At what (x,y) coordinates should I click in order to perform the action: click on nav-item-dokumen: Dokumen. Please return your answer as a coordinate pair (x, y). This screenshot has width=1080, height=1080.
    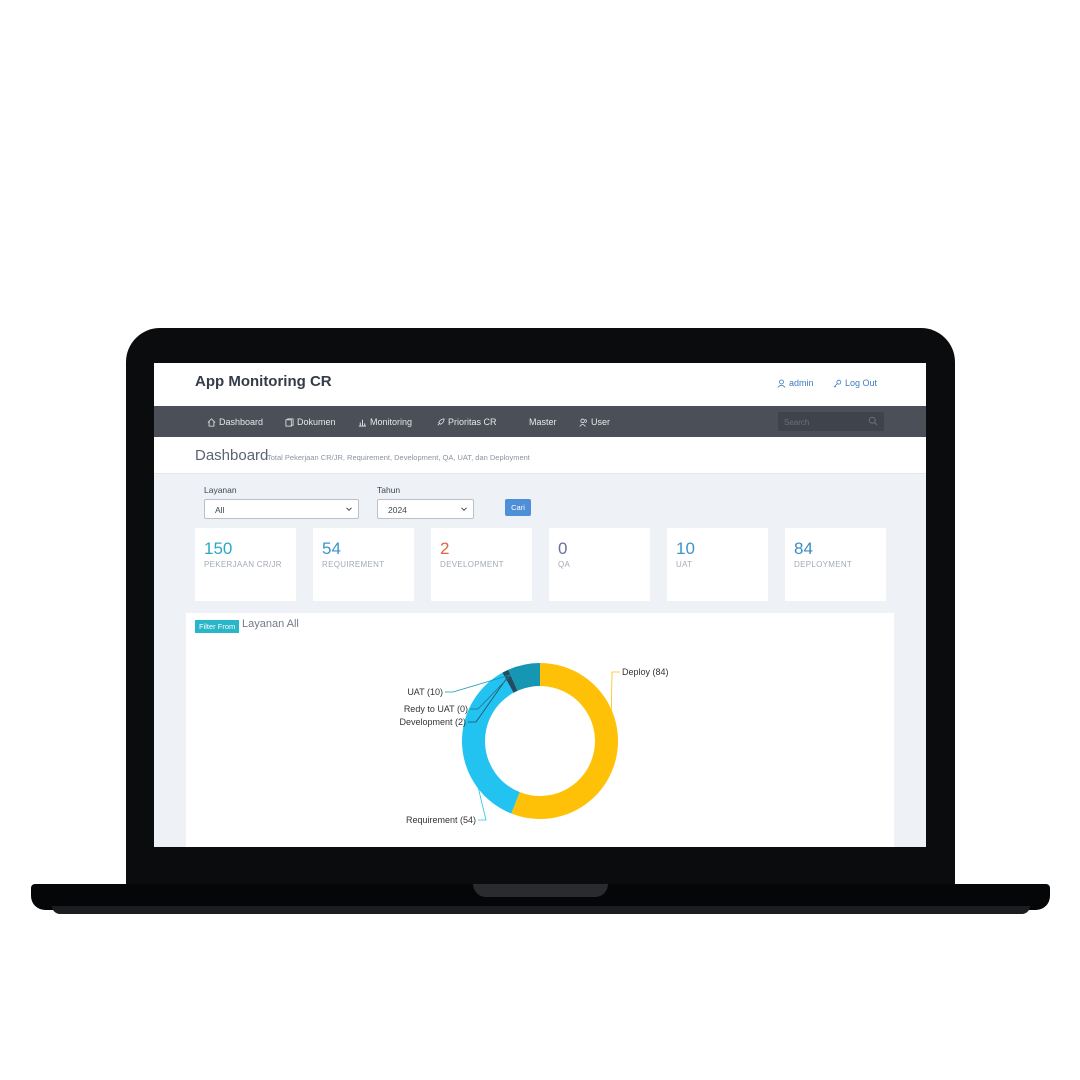
    Looking at the image, I should click on (310, 422).